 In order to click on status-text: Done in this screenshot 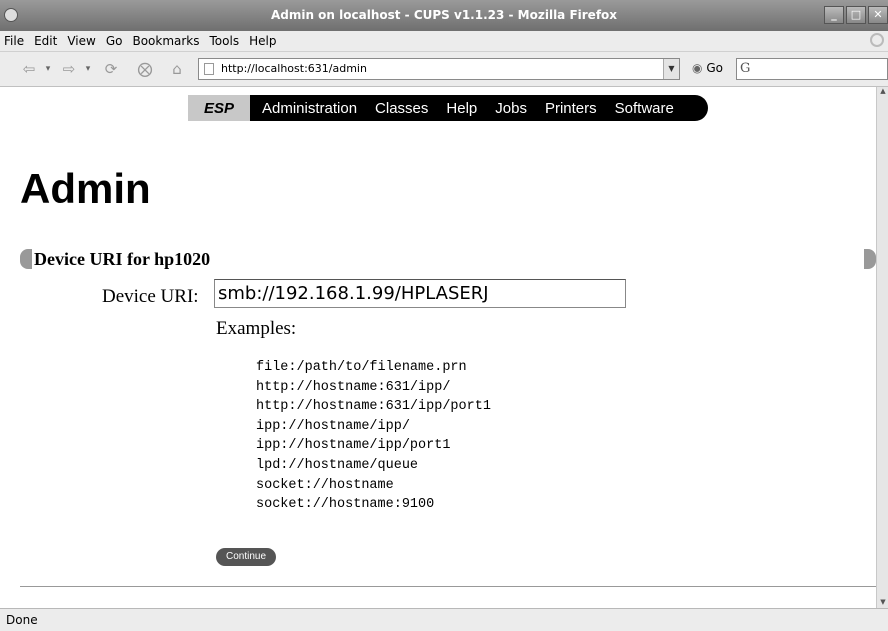, I will do `click(22, 620)`.